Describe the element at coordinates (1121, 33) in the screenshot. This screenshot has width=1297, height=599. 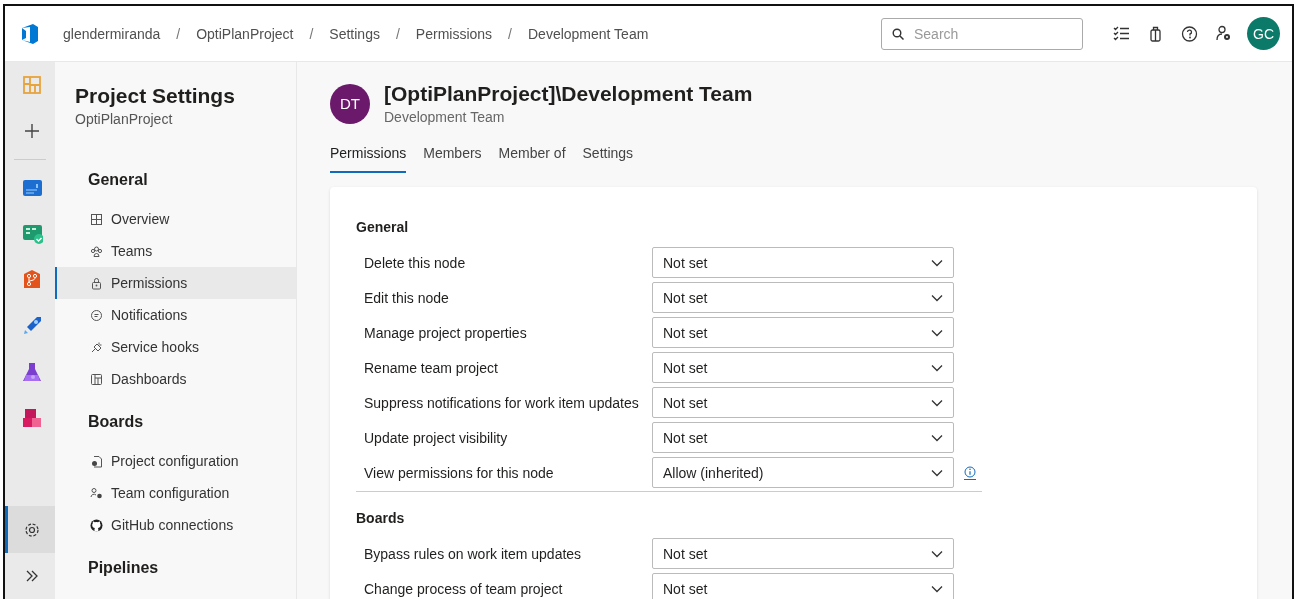
I see `checklist-icon` at that location.